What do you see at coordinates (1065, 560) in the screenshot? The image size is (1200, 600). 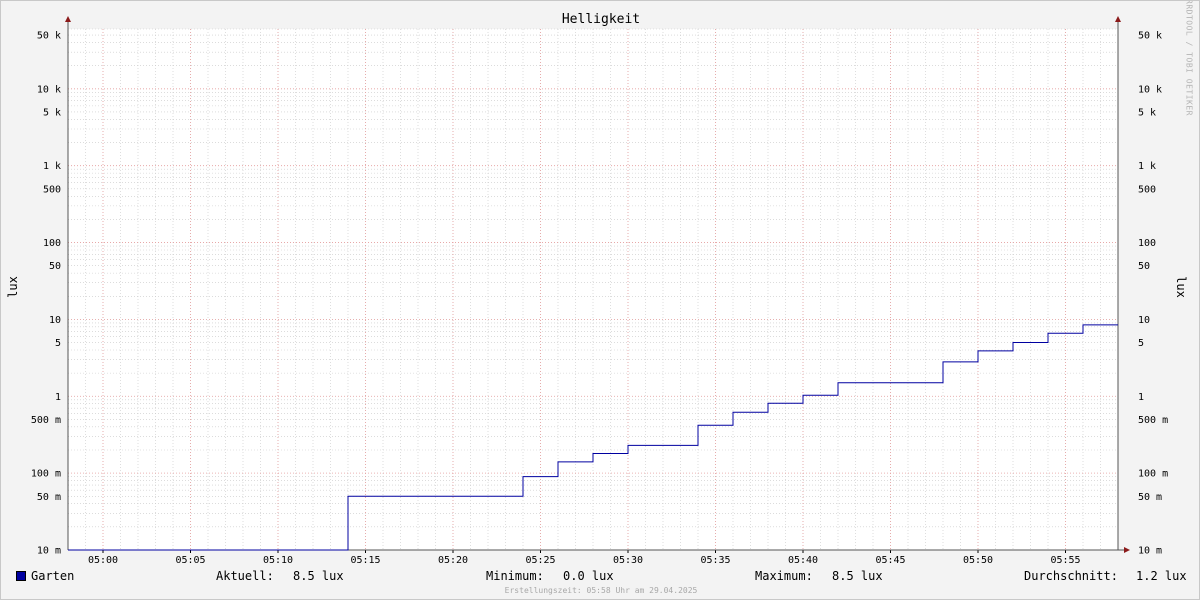 I see `x-tick-label: 05:55` at bounding box center [1065, 560].